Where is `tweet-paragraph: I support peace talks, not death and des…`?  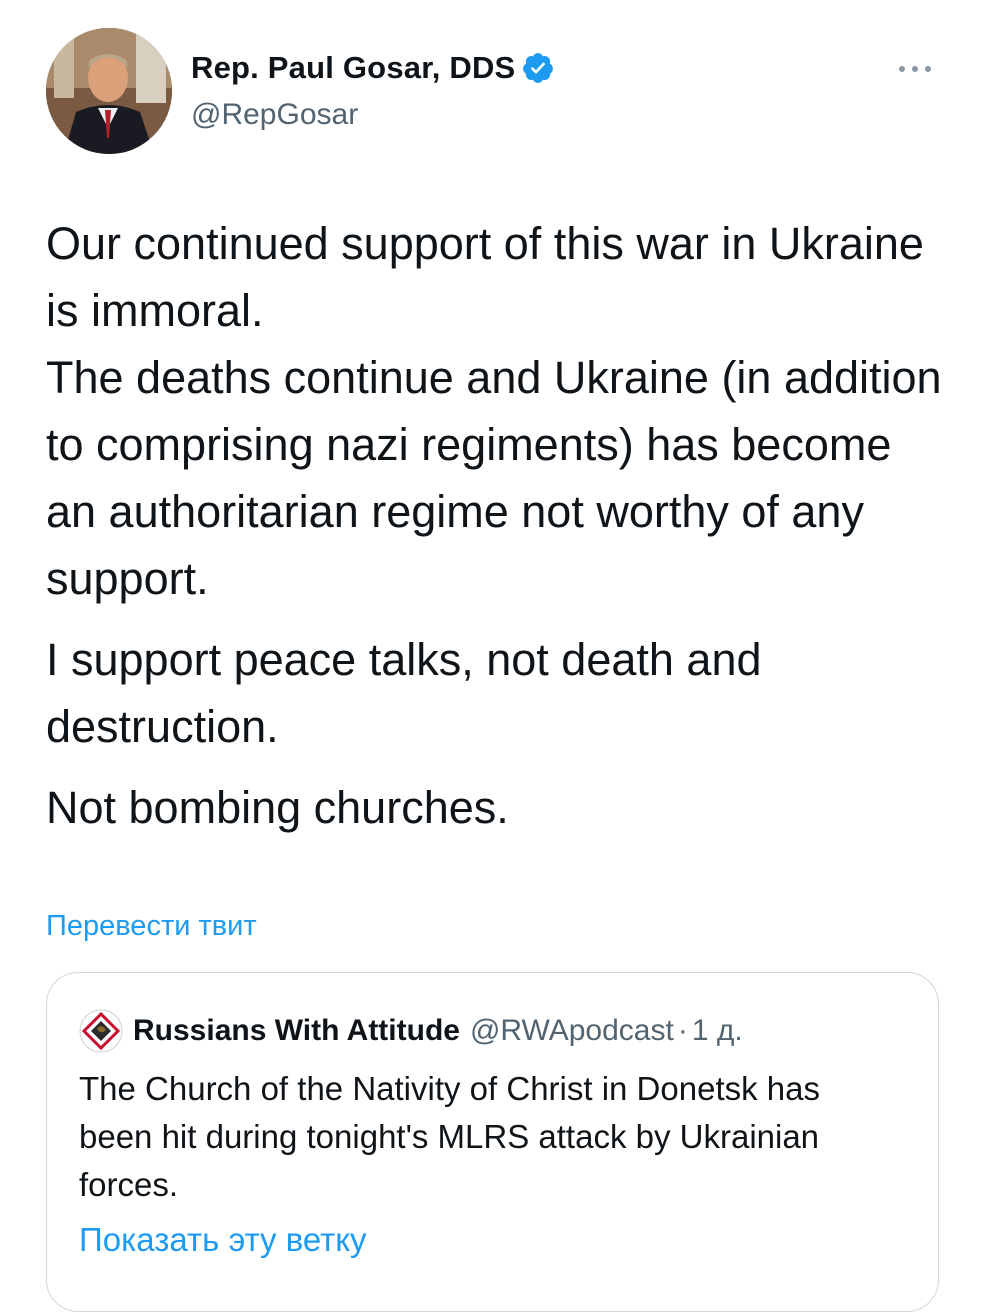
tweet-paragraph: I support peace talks, not death and des… is located at coordinates (404, 693).